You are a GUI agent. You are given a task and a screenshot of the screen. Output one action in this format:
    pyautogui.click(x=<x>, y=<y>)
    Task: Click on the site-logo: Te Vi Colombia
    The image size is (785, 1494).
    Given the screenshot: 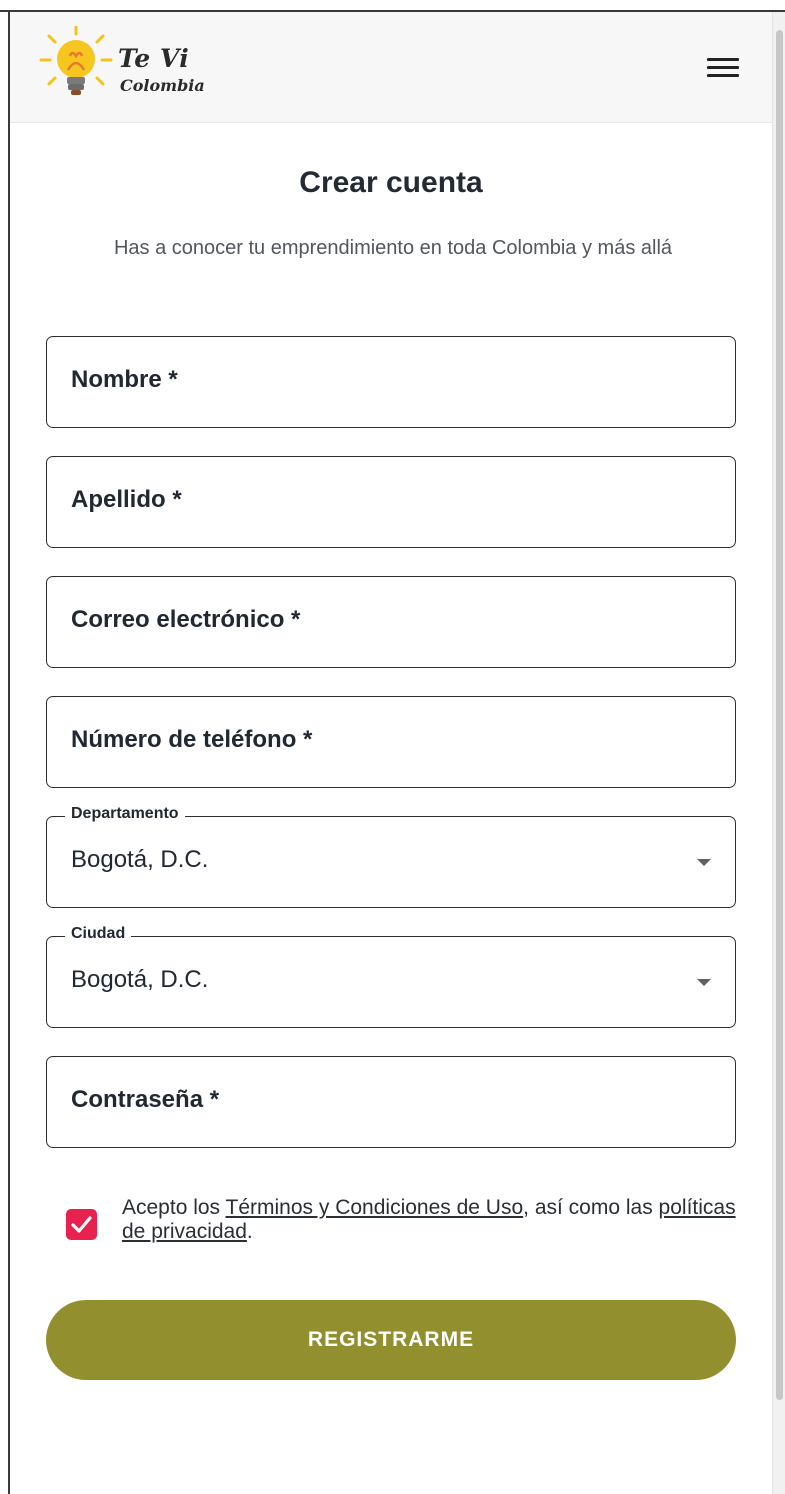 What is the action you would take?
    pyautogui.click(x=133, y=67)
    